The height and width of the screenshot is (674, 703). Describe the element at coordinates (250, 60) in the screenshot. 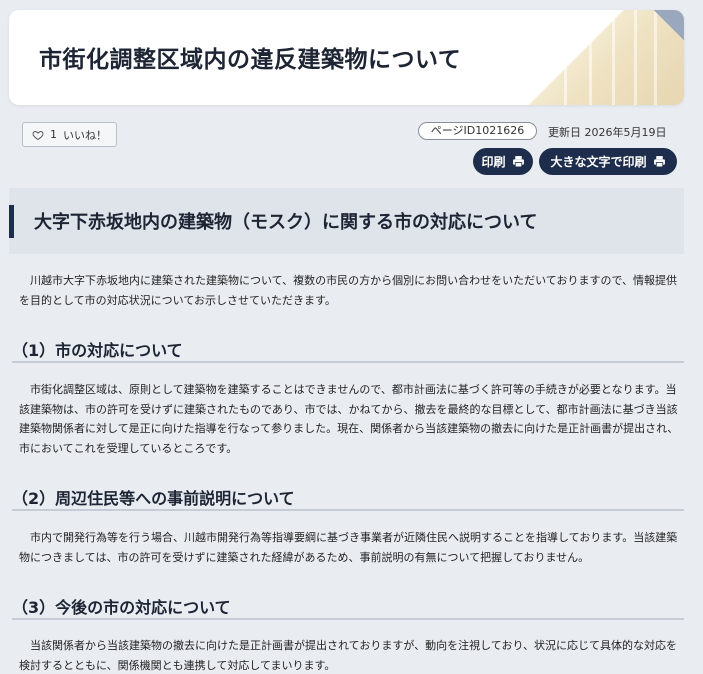

I see `page-title: 市街化調整区域内の違反建築物について` at that location.